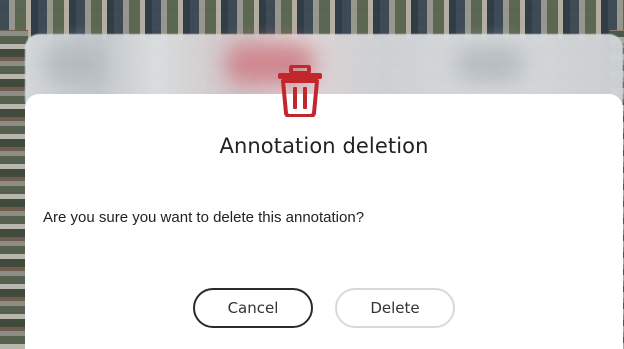 The height and width of the screenshot is (349, 624). Describe the element at coordinates (324, 146) in the screenshot. I see `dialog-title: Annotation deletion` at that location.